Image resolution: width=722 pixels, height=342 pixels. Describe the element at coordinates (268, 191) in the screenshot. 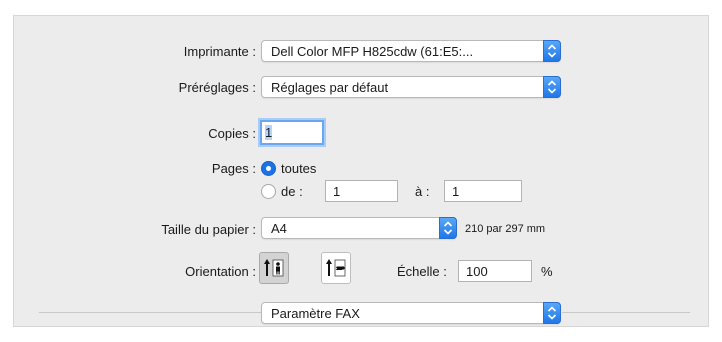

I see `pages-range-radio` at that location.